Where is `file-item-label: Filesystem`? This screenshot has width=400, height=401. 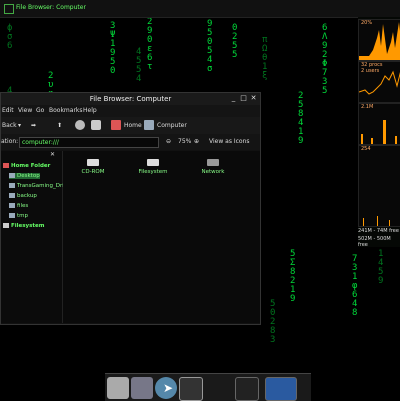
file-item-label: Filesystem is located at coordinates (153, 172).